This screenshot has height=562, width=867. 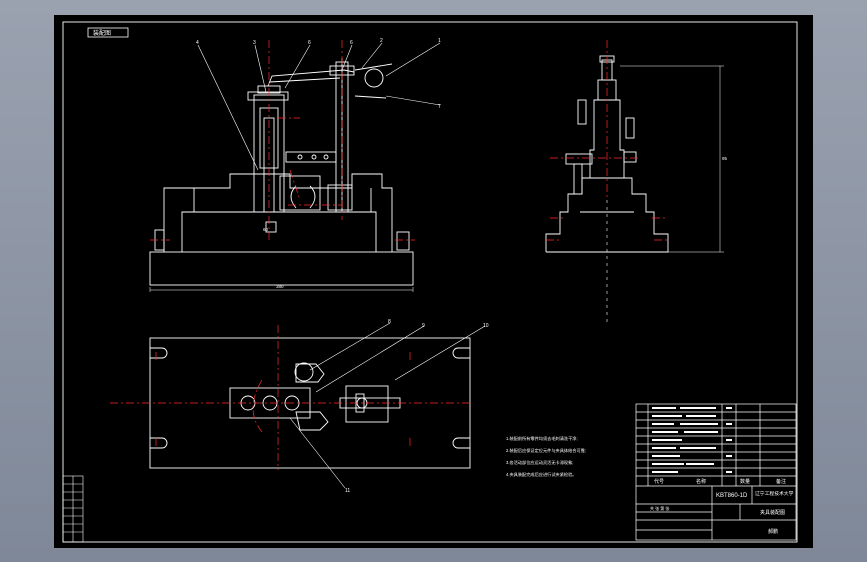 I want to click on part-number: 2, so click(x=381, y=41).